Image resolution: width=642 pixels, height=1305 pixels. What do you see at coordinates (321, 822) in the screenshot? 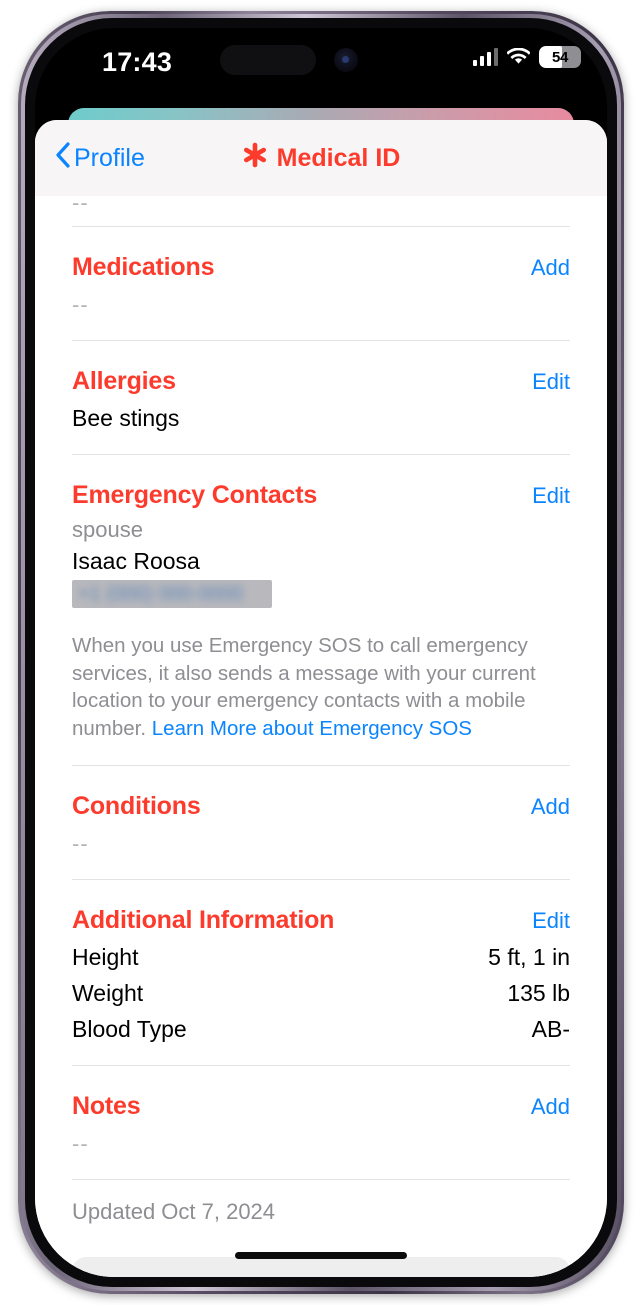
I see `section-conditions: Conditions Add --` at bounding box center [321, 822].